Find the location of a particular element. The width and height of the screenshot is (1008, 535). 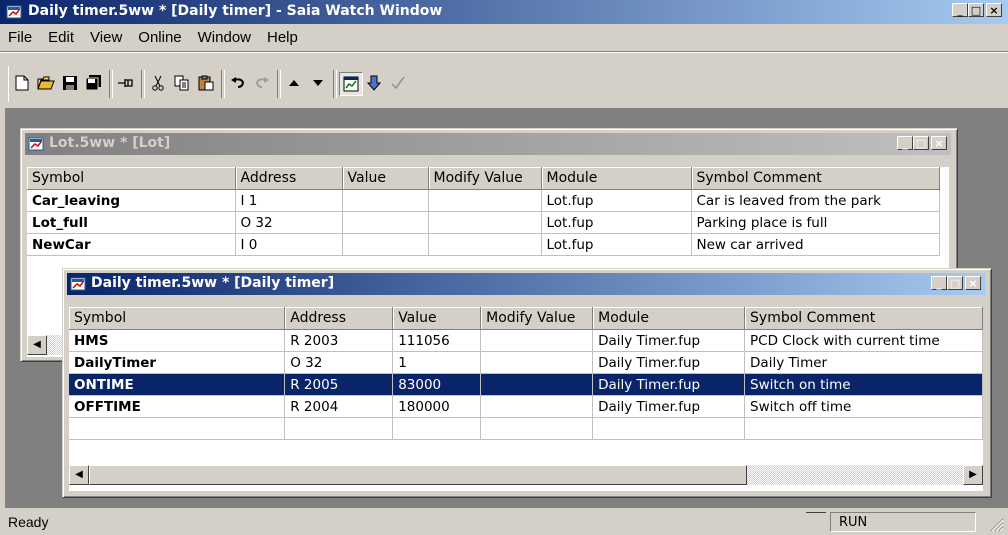

scroll-thumb is located at coordinates (418, 475).